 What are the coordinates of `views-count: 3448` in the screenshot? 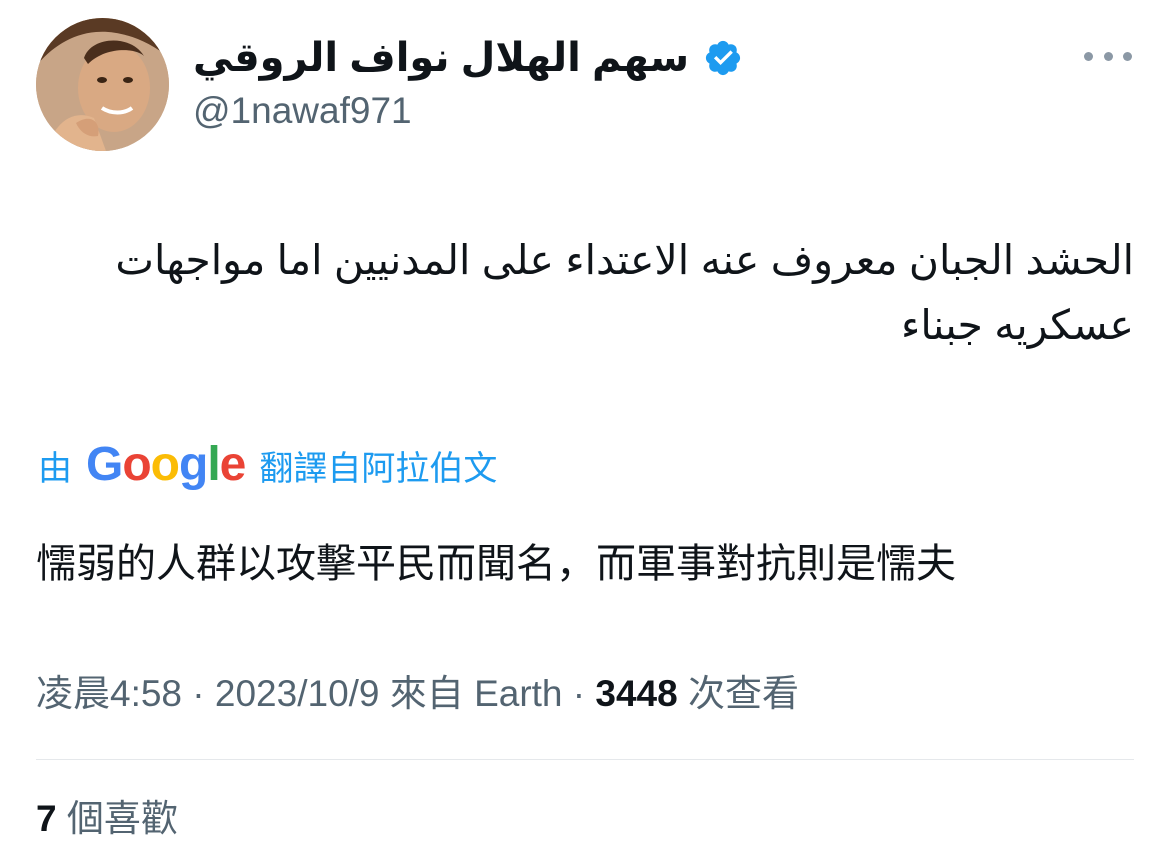 It's located at (636, 693).